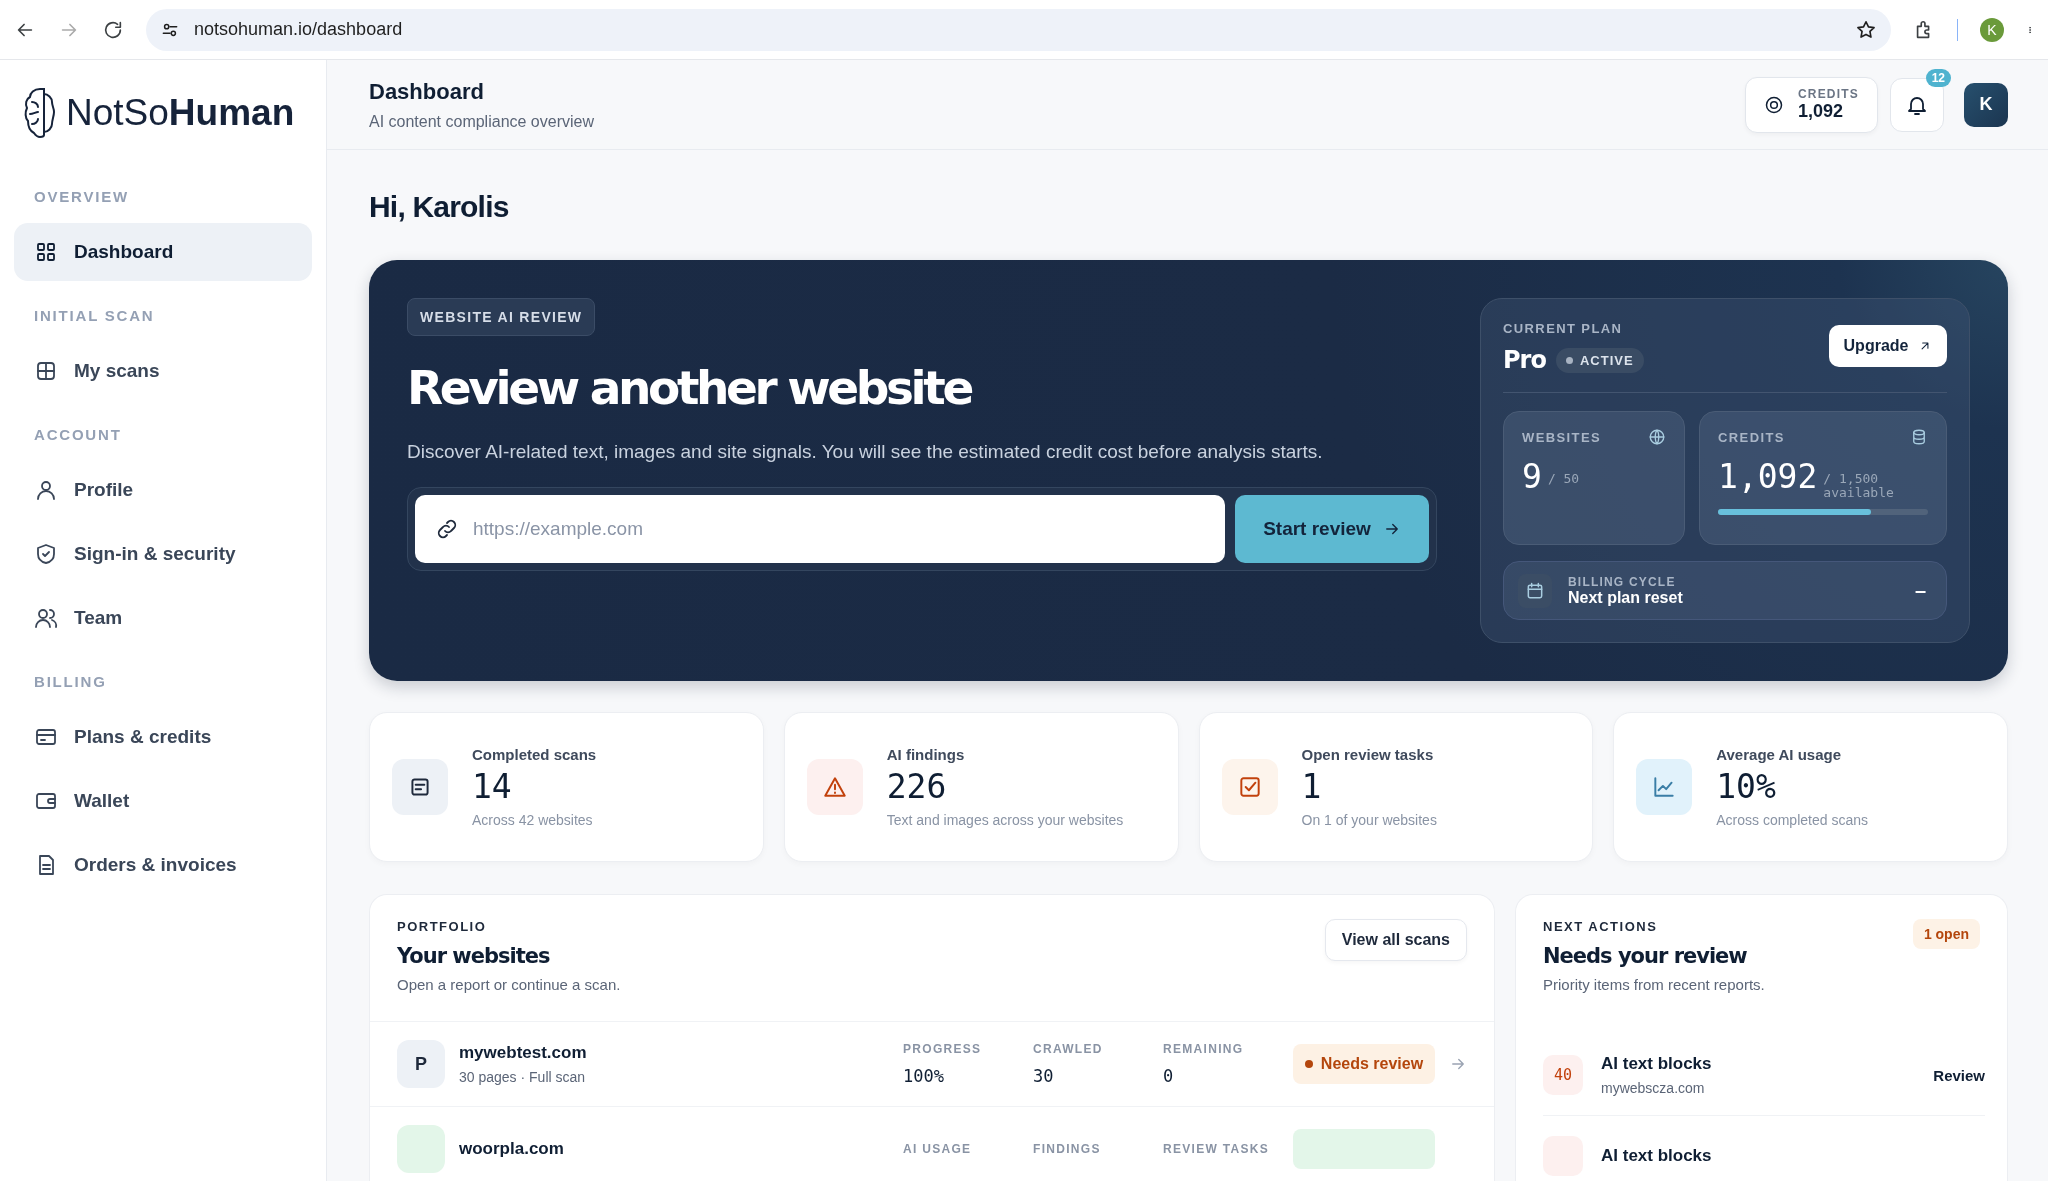 This screenshot has height=1181, width=2048. I want to click on nav-item: Team, so click(163, 618).